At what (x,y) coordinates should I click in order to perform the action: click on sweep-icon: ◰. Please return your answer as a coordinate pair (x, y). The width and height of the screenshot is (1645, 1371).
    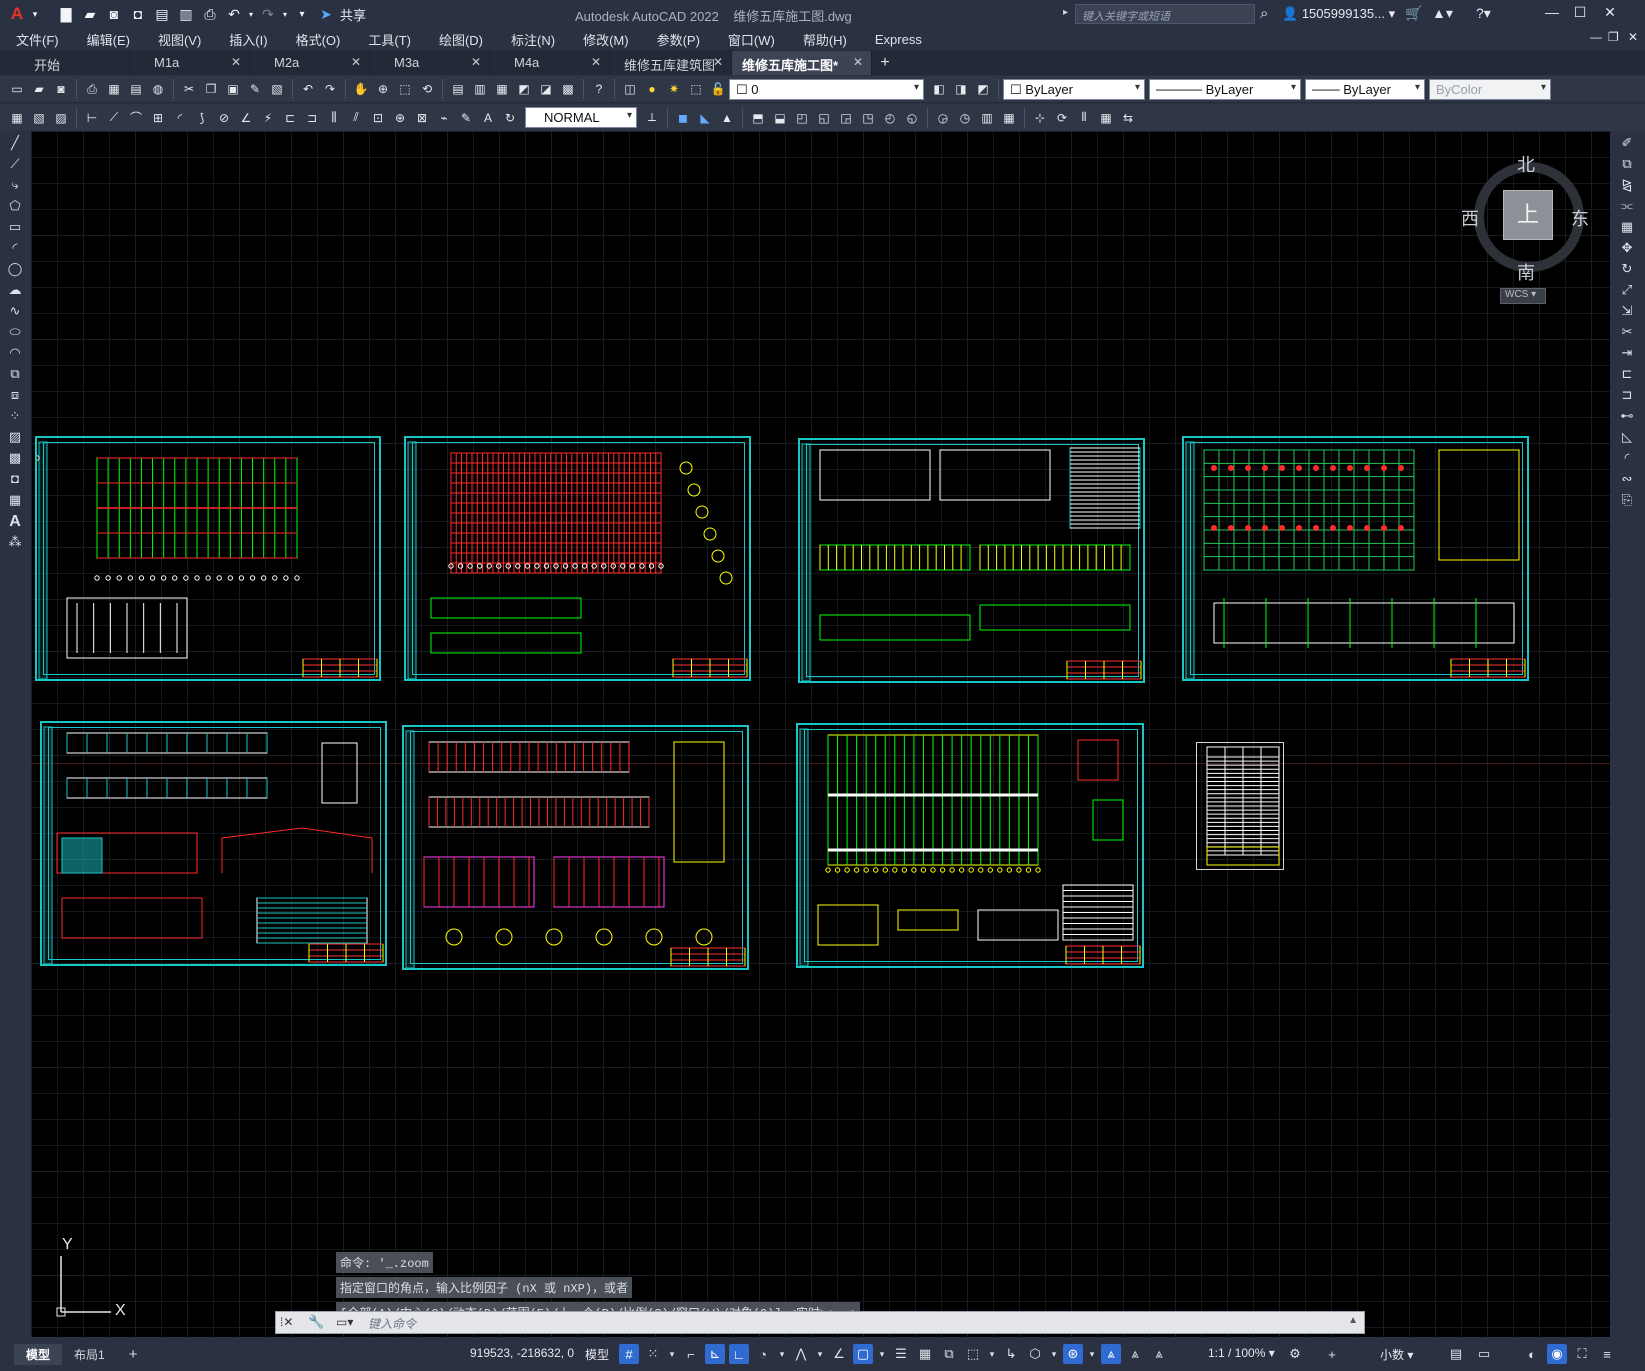
    Looking at the image, I should click on (802, 118).